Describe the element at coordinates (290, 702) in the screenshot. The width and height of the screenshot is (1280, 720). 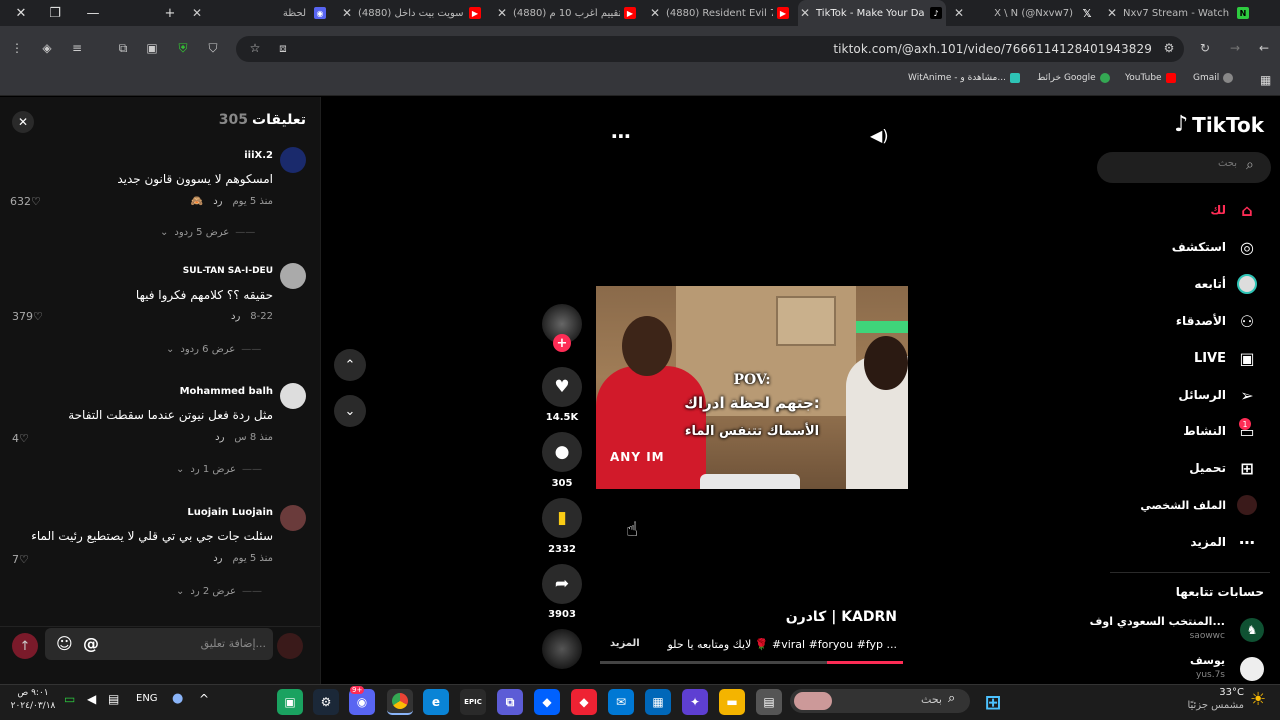
I see `taskbar-app-xbox-icon: ▣` at that location.